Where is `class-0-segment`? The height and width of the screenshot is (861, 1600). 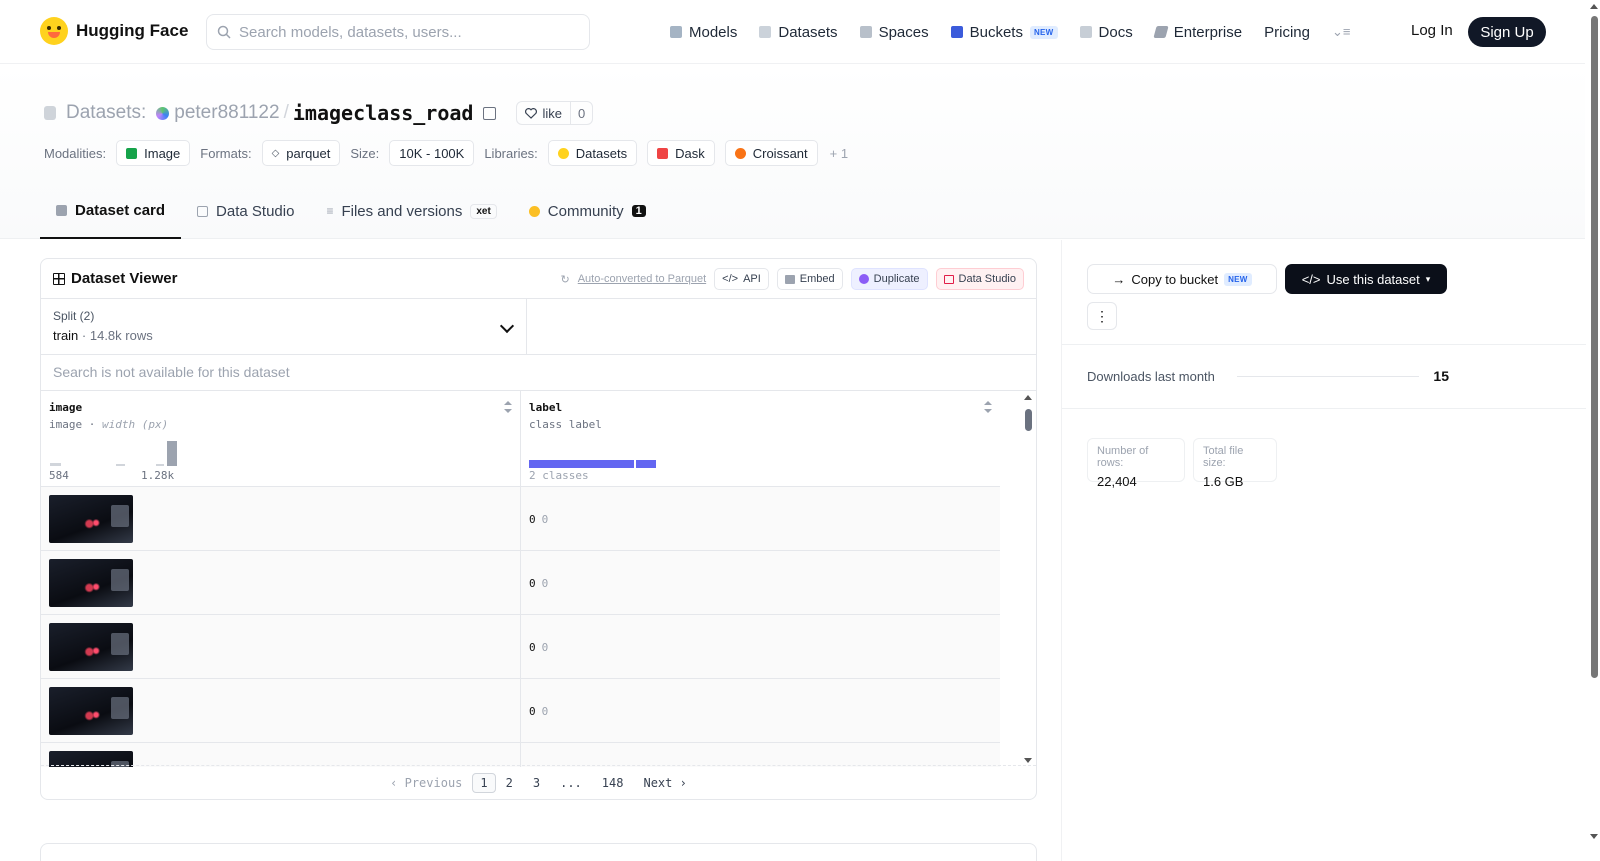 class-0-segment is located at coordinates (581, 464).